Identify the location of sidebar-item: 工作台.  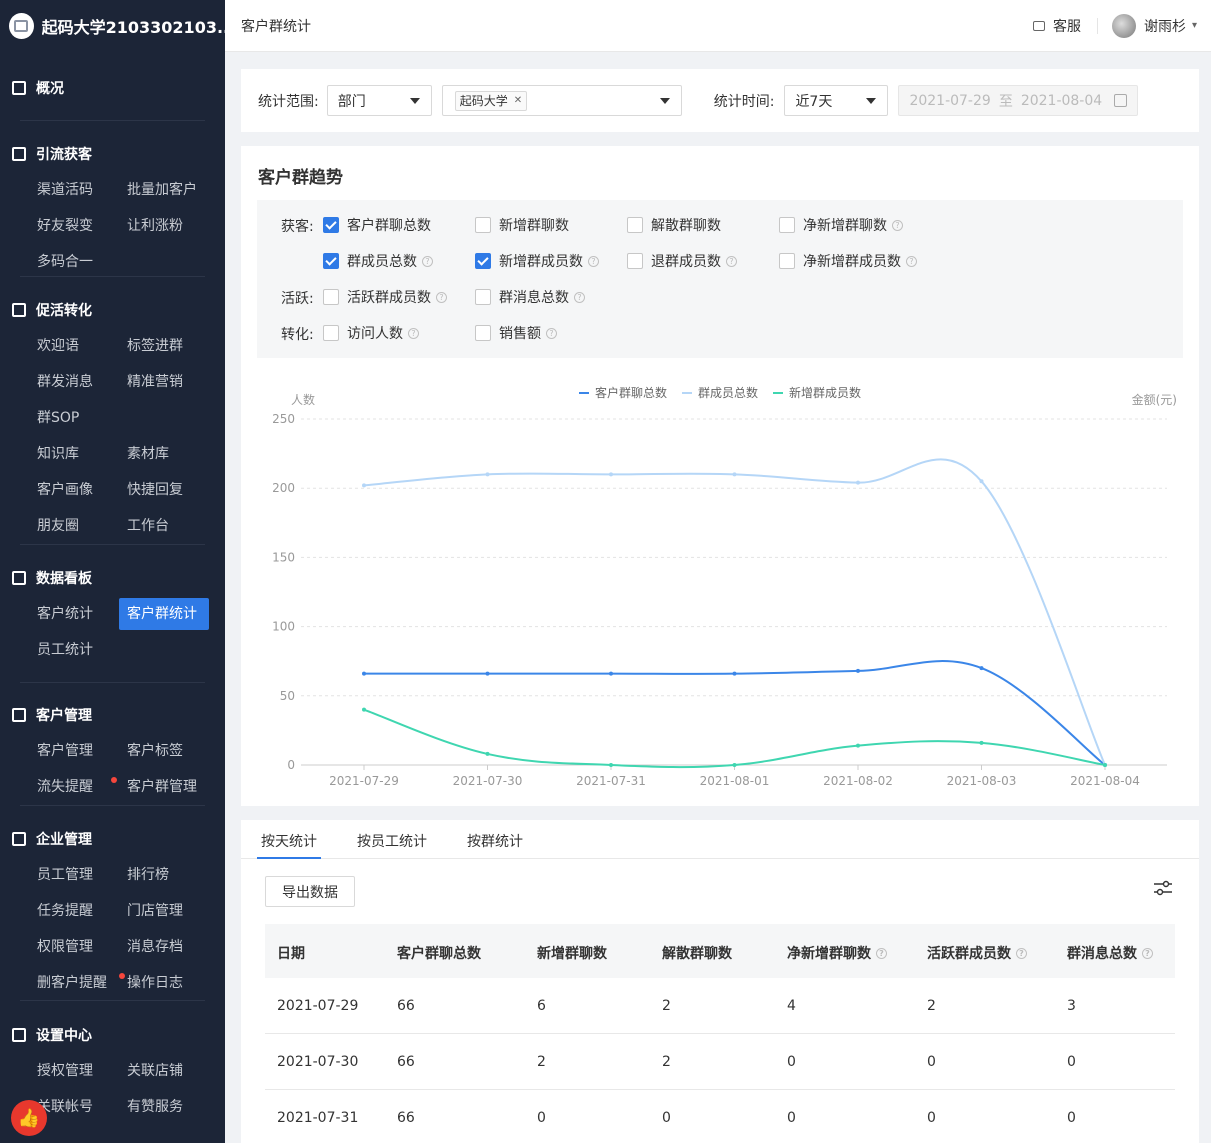
(164, 526).